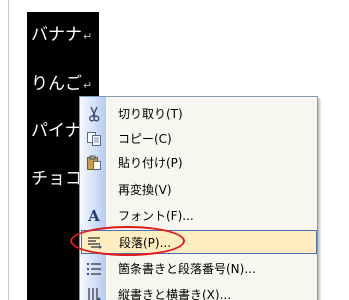 Image resolution: width=349 pixels, height=300 pixels. Describe the element at coordinates (94, 293) in the screenshot. I see `text-direction-icon` at that location.